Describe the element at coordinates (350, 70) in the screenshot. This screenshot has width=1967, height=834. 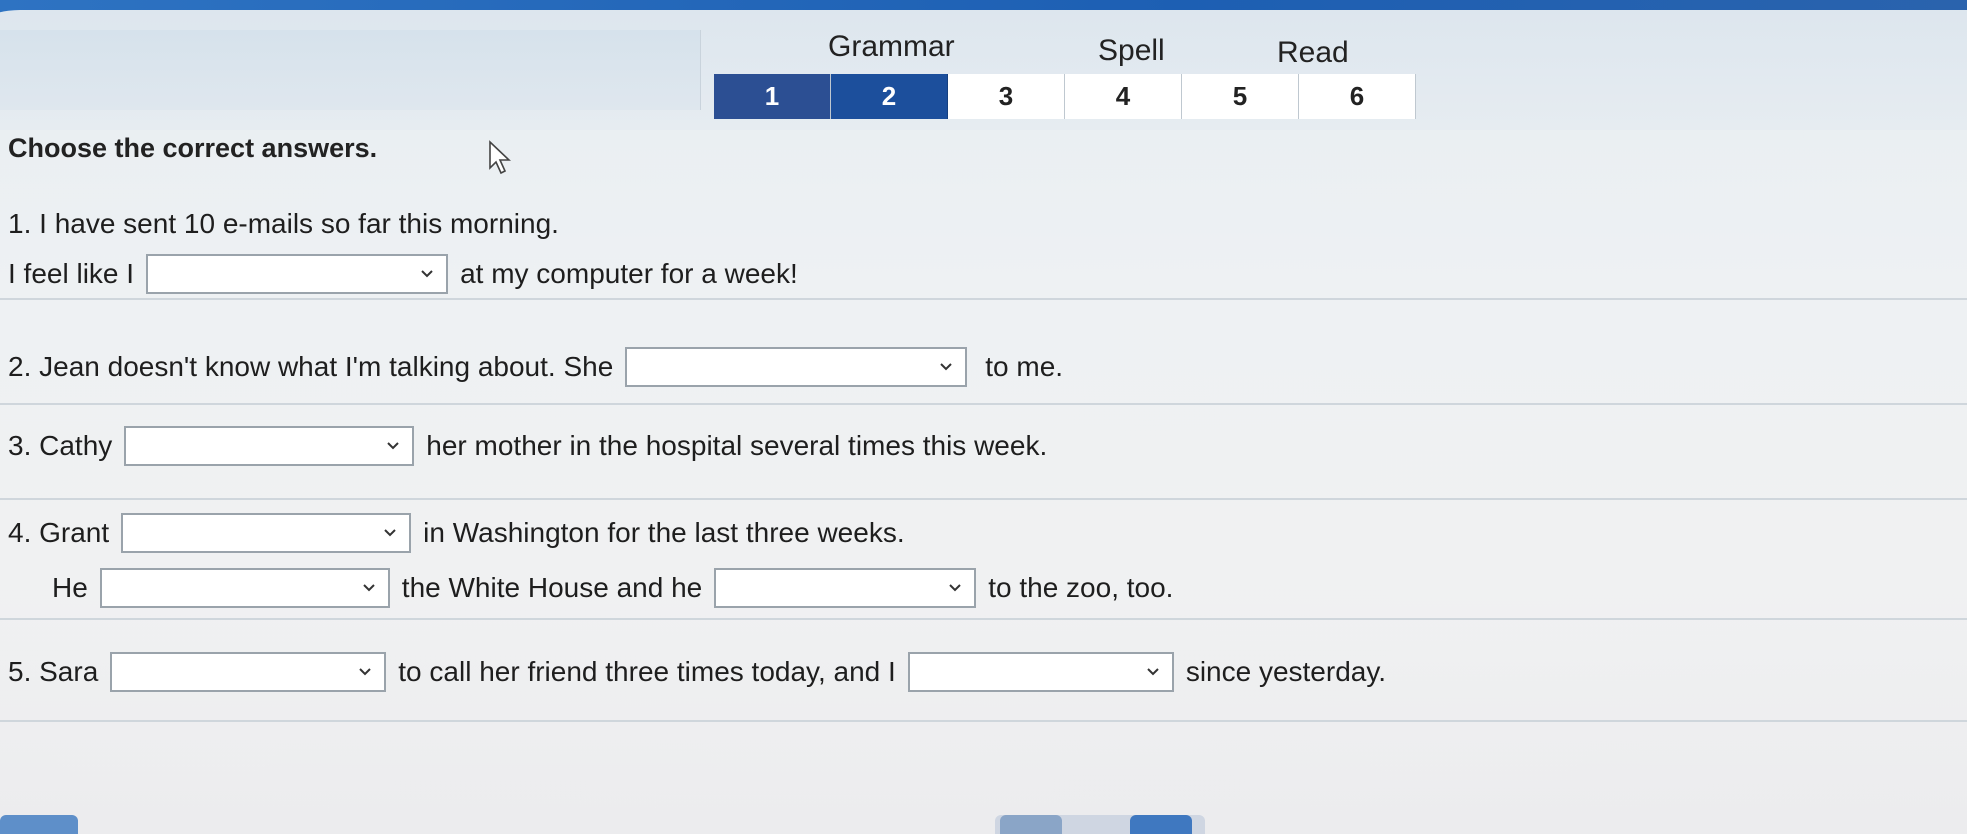
I see `header-panel` at that location.